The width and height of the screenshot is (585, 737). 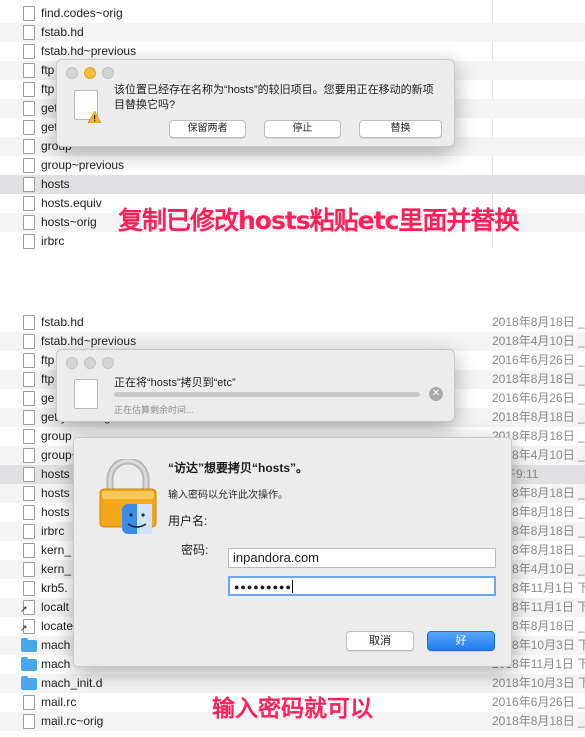 I want to click on keep-both-button: 保留两者, so click(x=207, y=129).